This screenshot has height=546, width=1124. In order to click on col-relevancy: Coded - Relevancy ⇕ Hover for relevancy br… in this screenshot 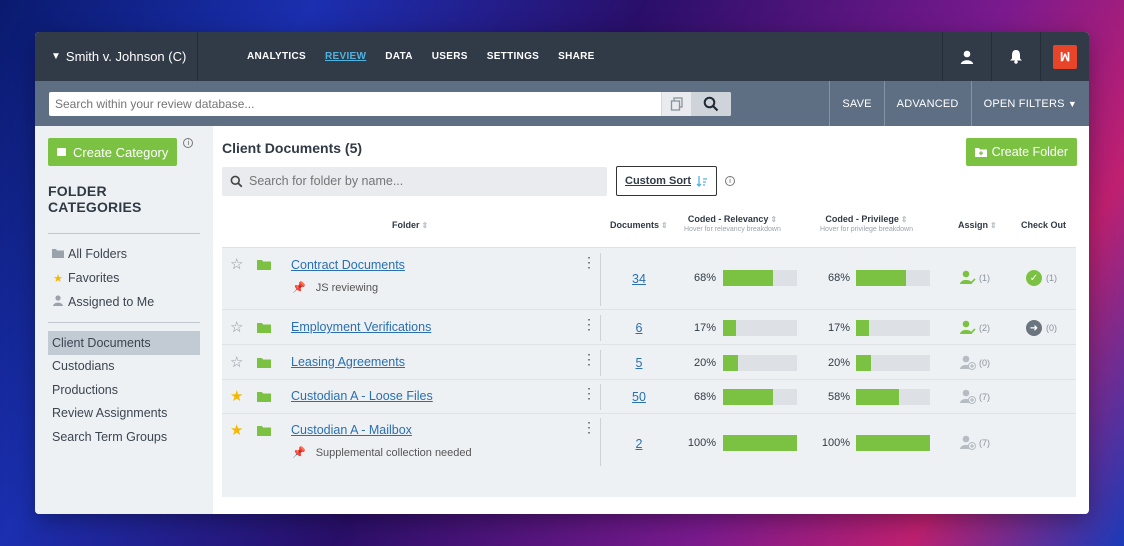, I will do `click(732, 223)`.